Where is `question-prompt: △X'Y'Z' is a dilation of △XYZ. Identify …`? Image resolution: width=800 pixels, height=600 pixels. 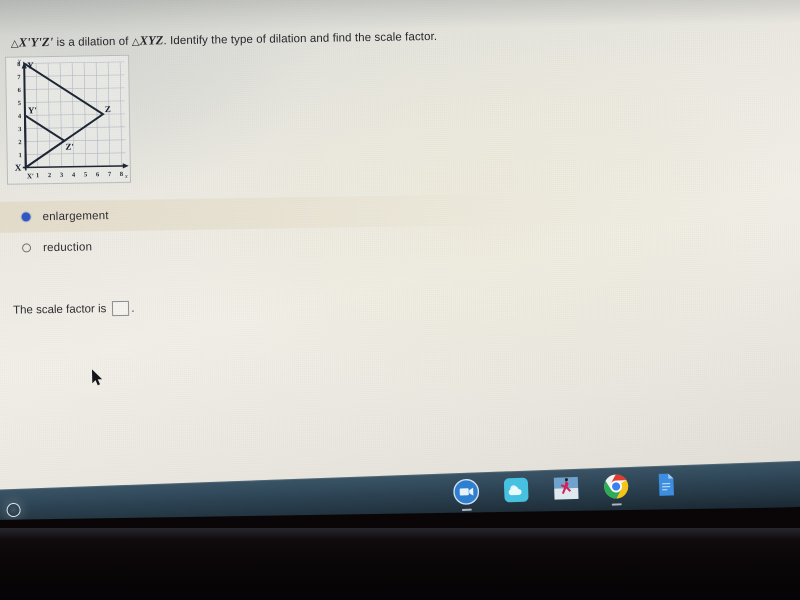 question-prompt: △X'Y'Z' is a dilation of △XYZ. Identify … is located at coordinates (291, 39).